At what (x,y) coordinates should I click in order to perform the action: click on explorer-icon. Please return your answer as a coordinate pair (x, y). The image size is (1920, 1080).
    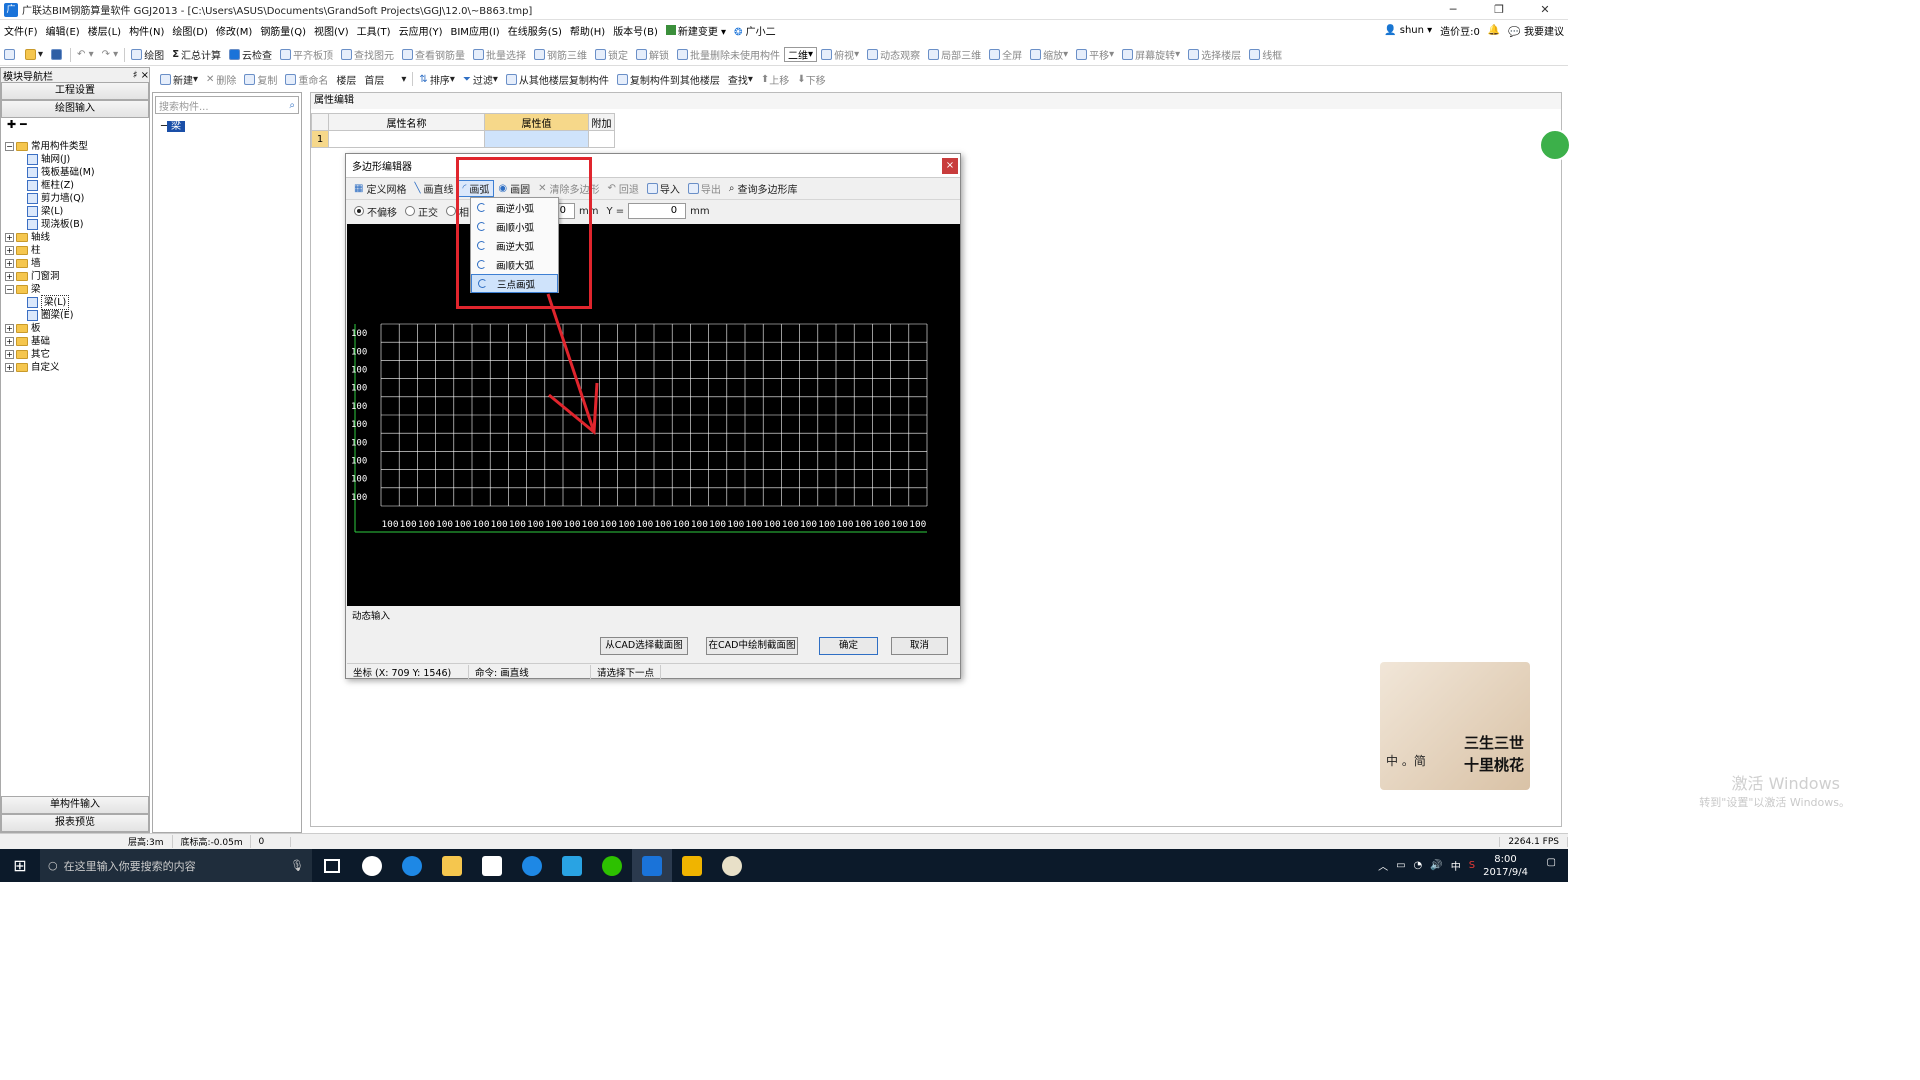
    Looking at the image, I should click on (452, 865).